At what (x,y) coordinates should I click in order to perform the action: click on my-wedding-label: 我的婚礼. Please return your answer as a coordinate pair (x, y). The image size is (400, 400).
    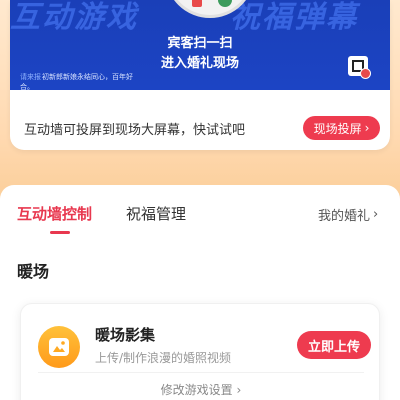
    Looking at the image, I should click on (344, 216).